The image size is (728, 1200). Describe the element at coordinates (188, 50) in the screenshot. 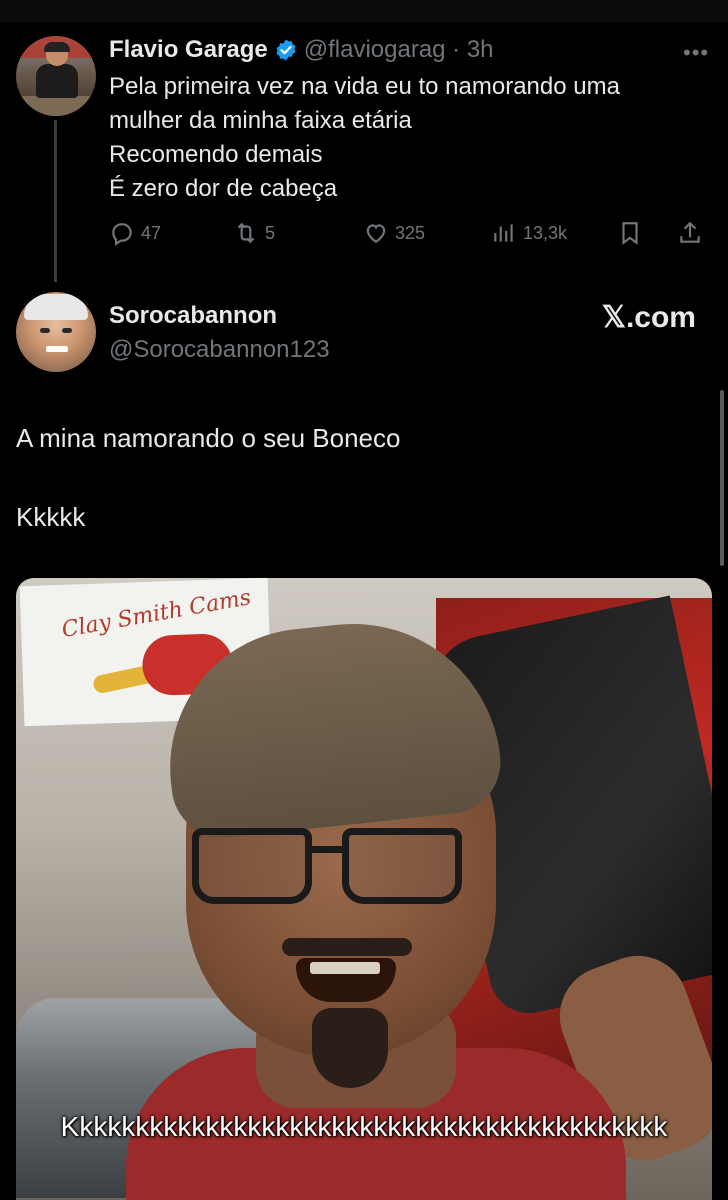

I see `author-name: Flavio Garage` at that location.